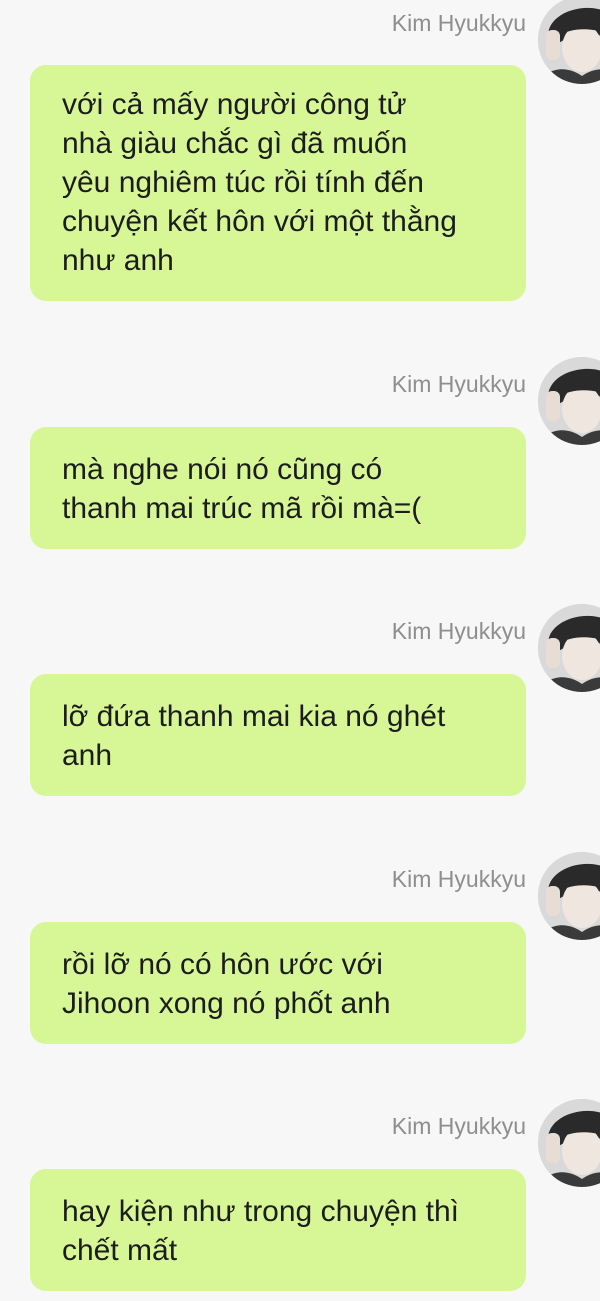 The width and height of the screenshot is (600, 1301). What do you see at coordinates (235, 143) in the screenshot?
I see `message-text-line: nhà giàu chắc gì đã muốn` at bounding box center [235, 143].